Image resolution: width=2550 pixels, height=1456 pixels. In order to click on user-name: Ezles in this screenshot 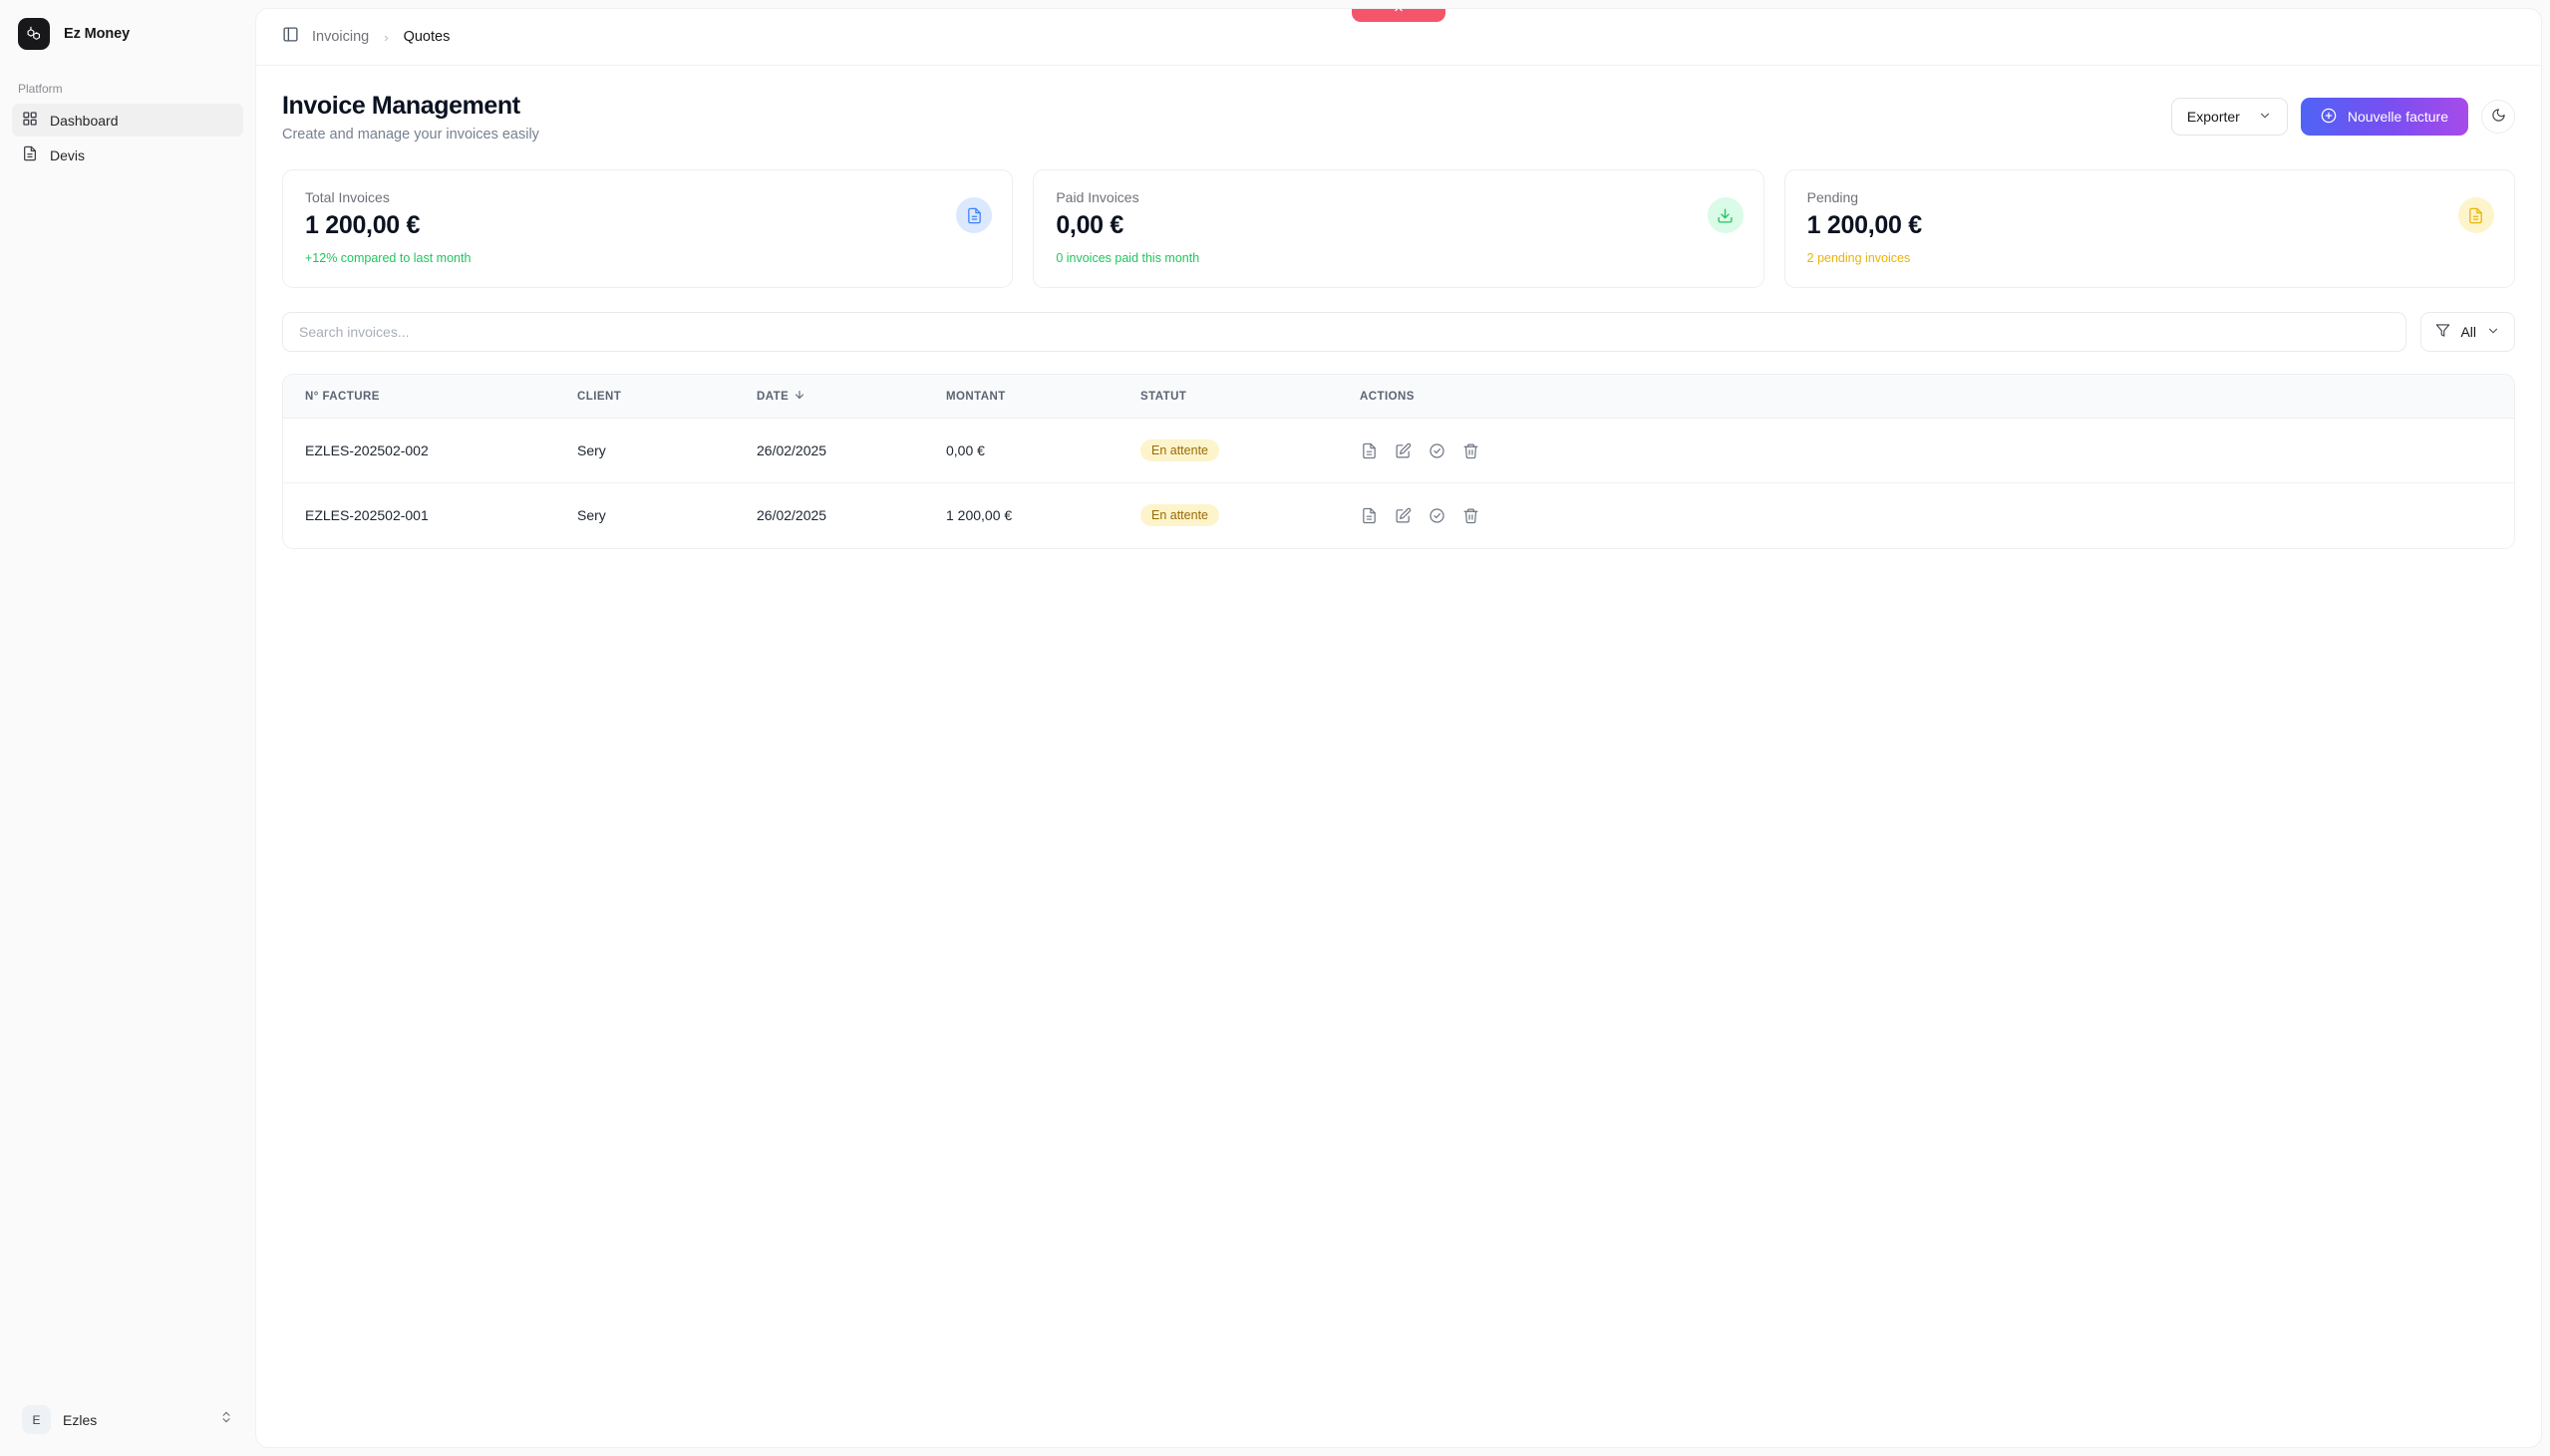, I will do `click(80, 1419)`.